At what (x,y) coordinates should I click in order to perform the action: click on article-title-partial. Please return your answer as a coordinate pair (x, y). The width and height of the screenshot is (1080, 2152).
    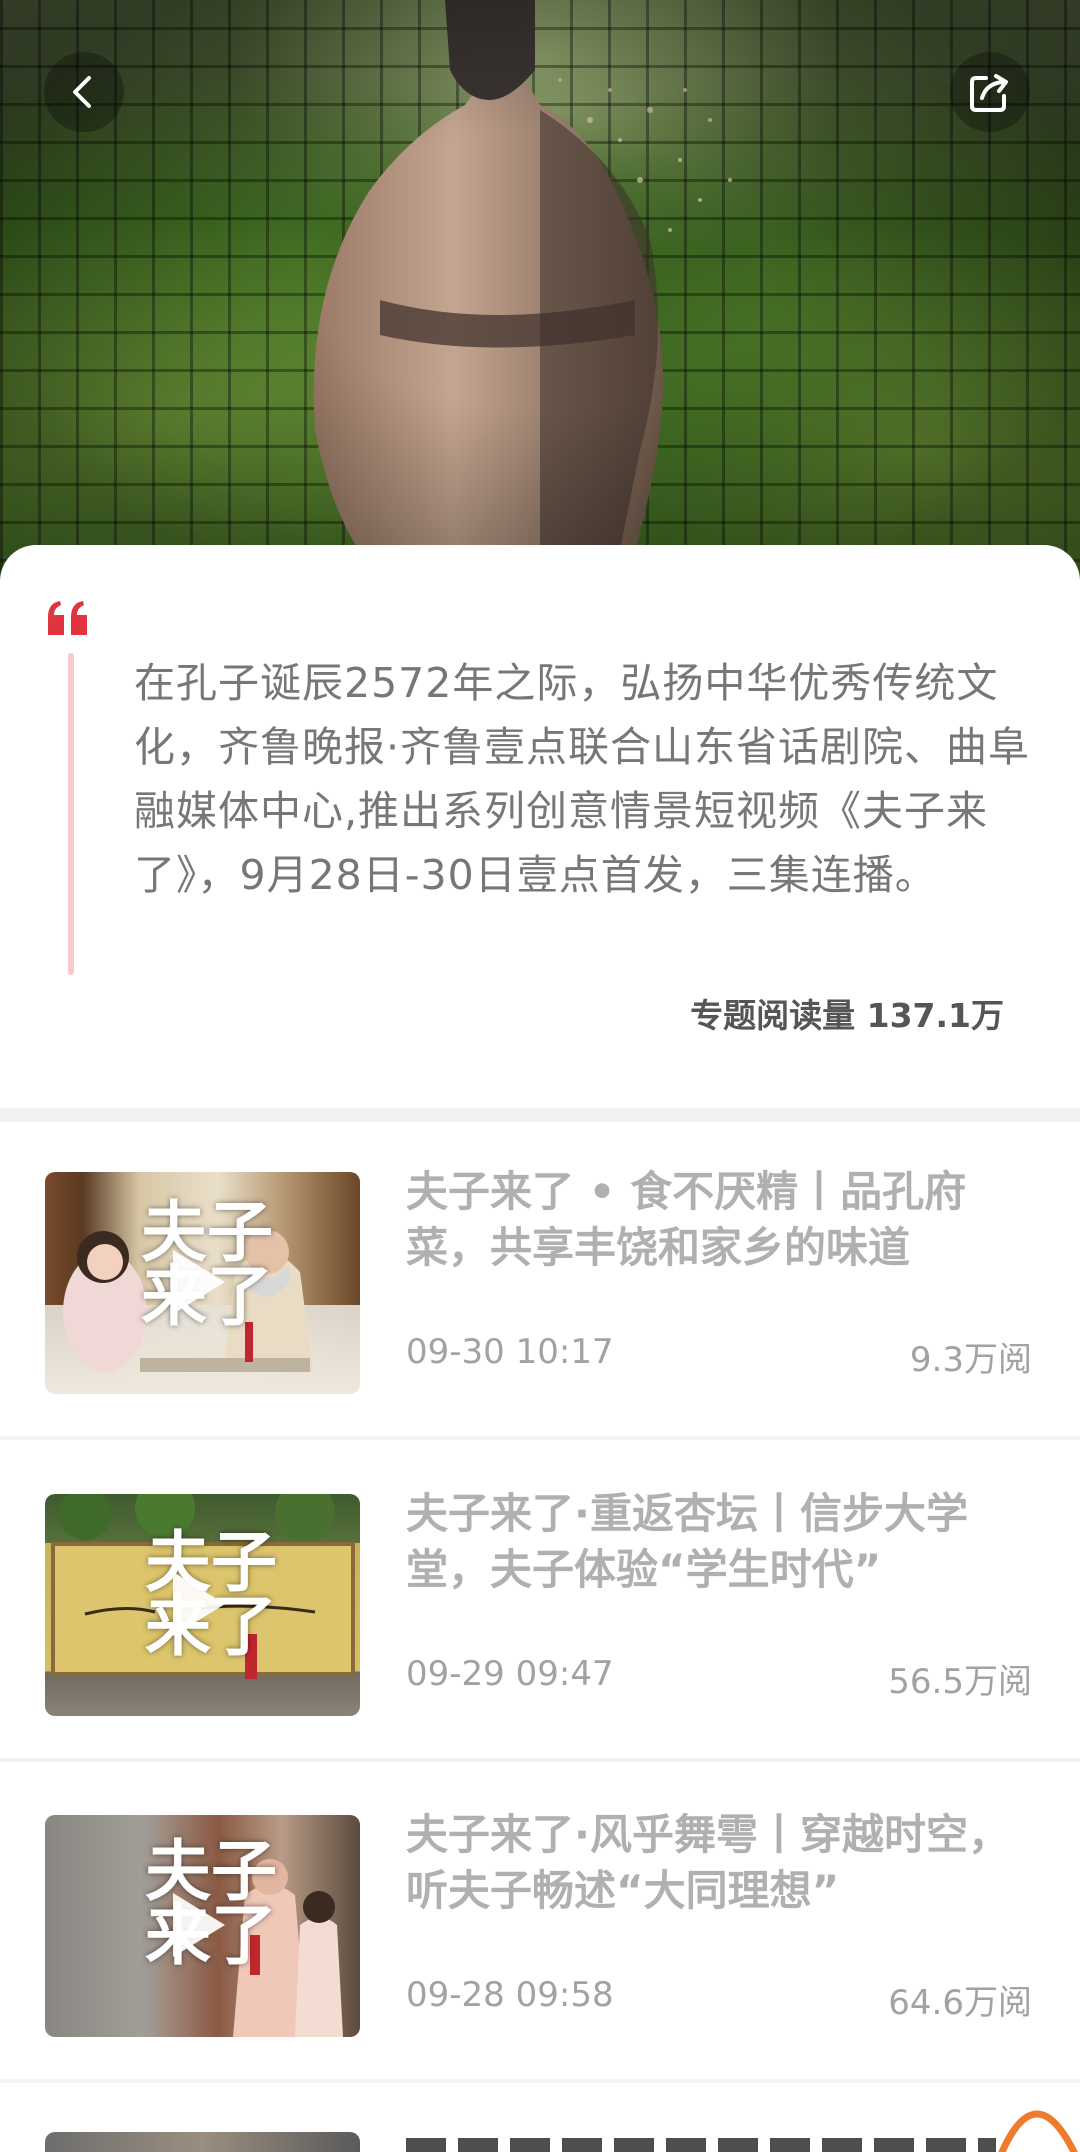
    Looking at the image, I should click on (701, 2145).